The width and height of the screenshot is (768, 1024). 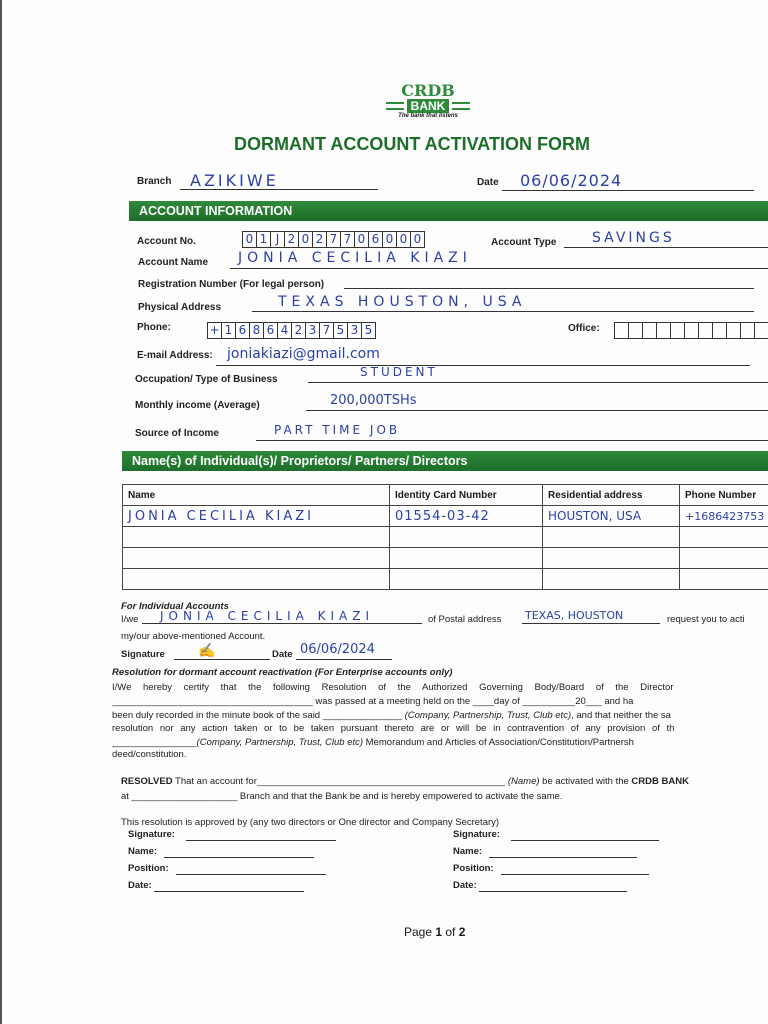 I want to click on form-title: DORMANT ACCOUNT ACTIVATION FORM, so click(x=412, y=144).